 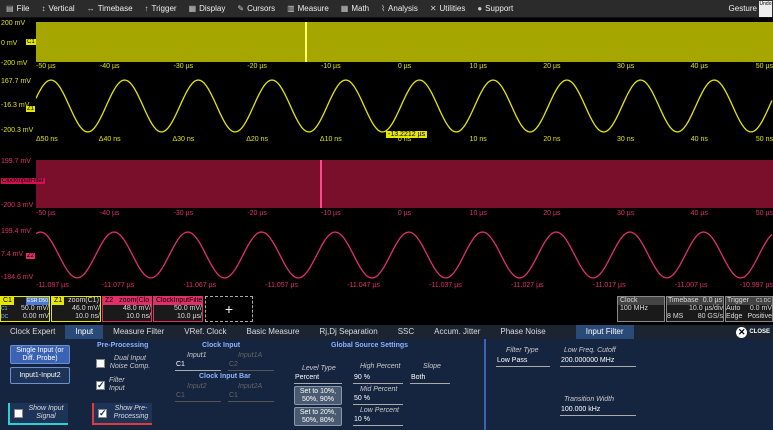 I want to click on tab-clock-expert: Clock Expert, so click(x=32, y=332).